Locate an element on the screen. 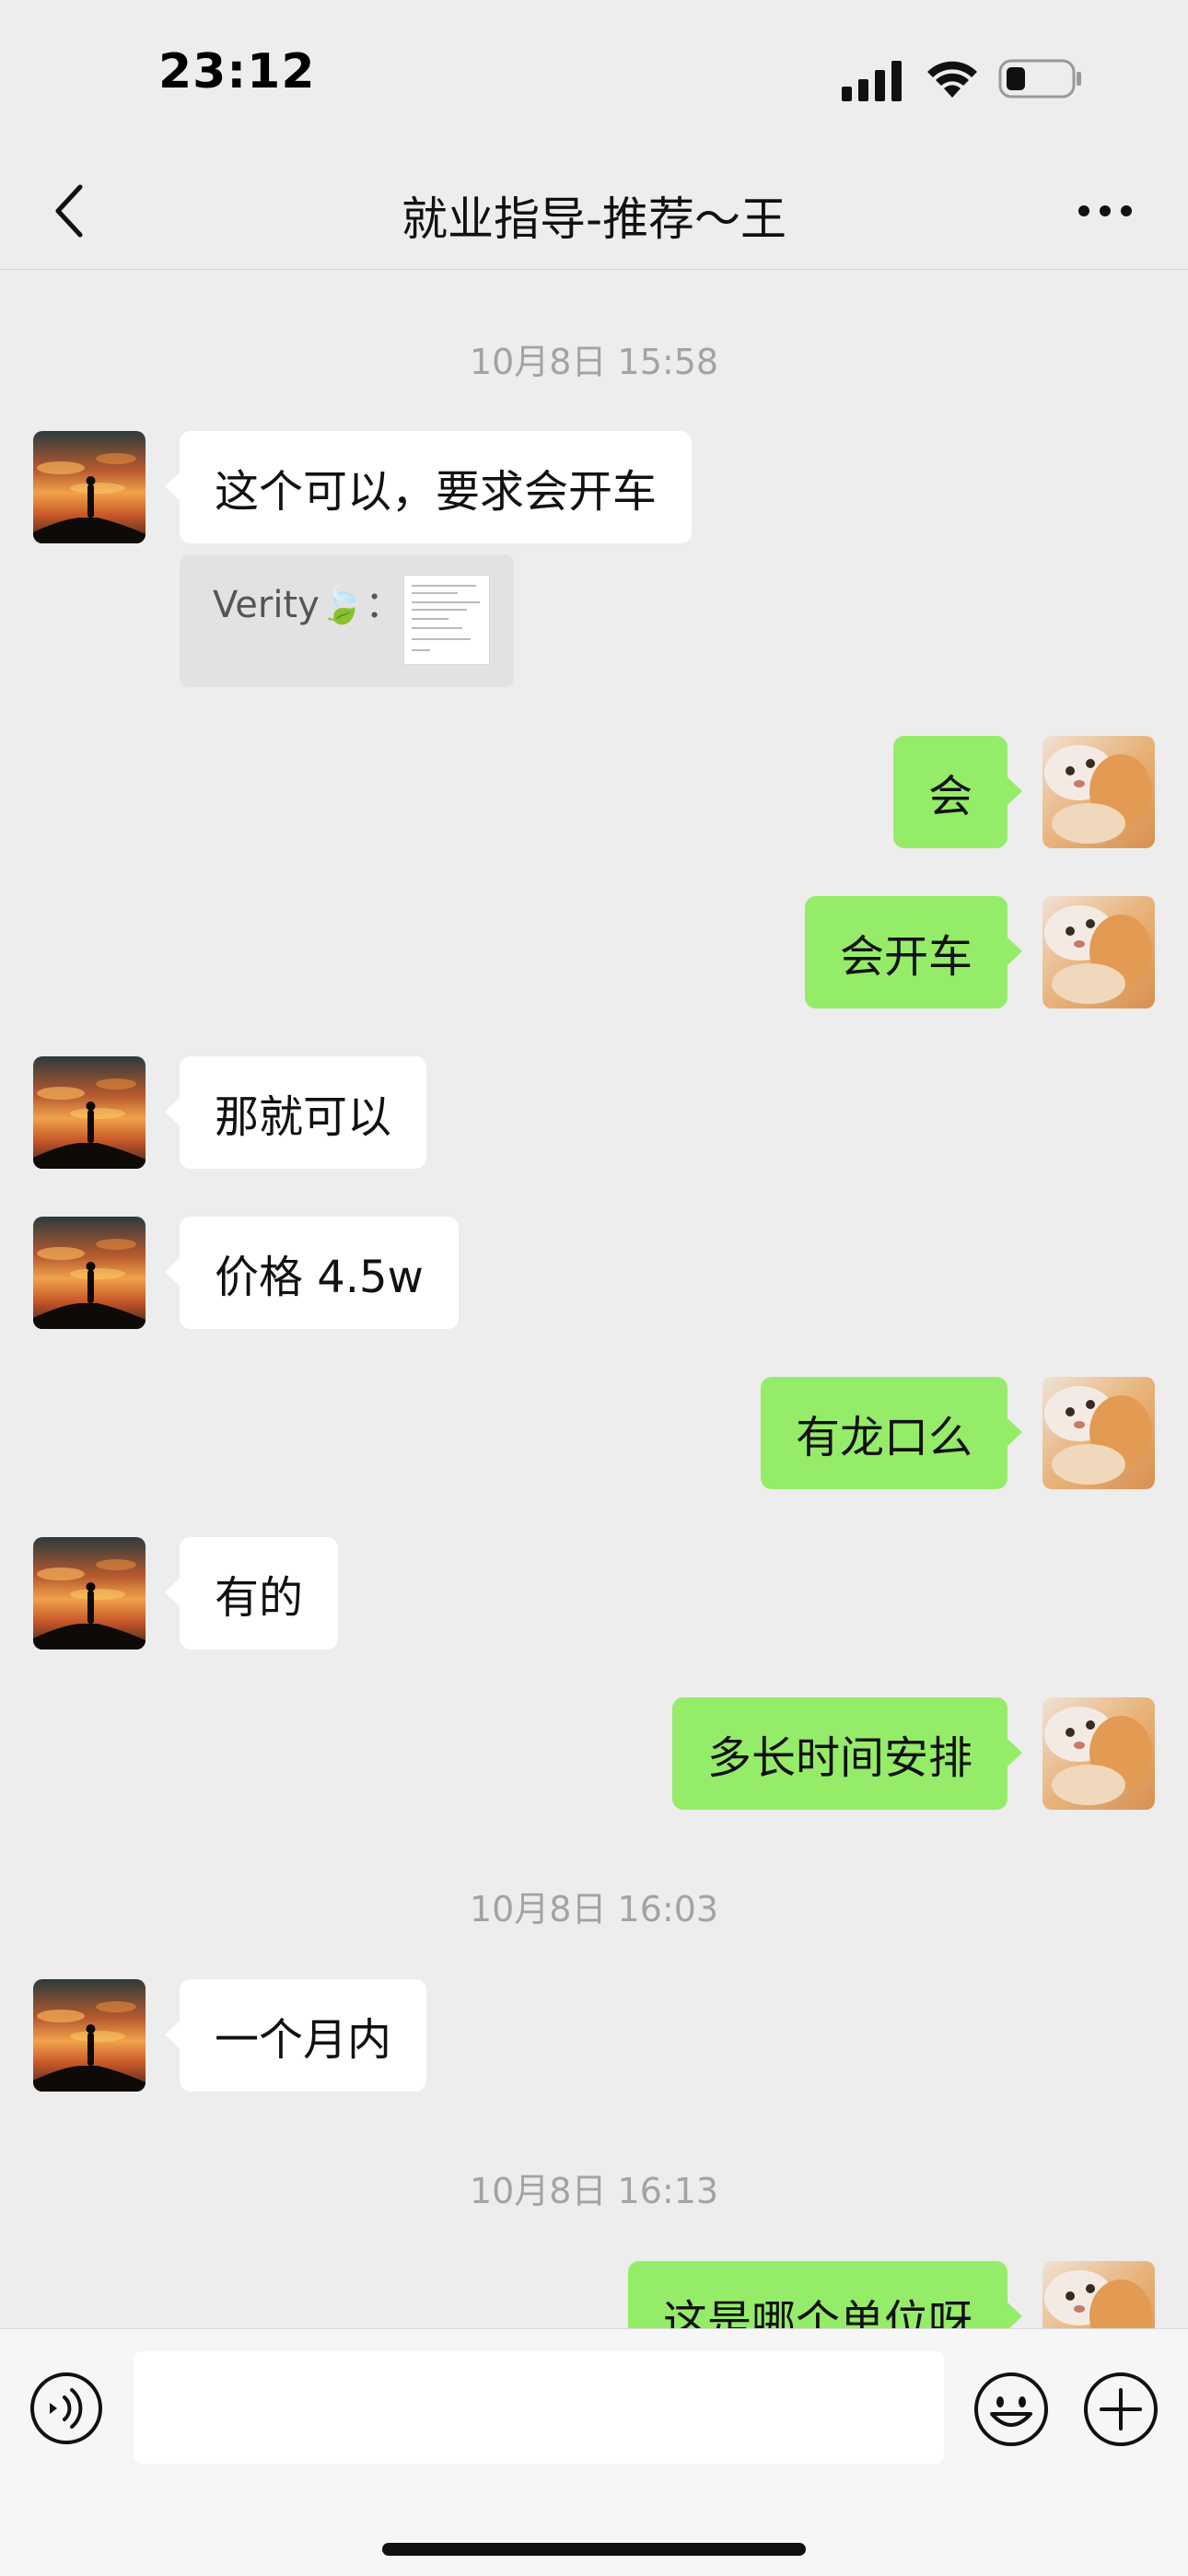 The width and height of the screenshot is (1188, 2576). plus-icon is located at coordinates (1121, 2409).